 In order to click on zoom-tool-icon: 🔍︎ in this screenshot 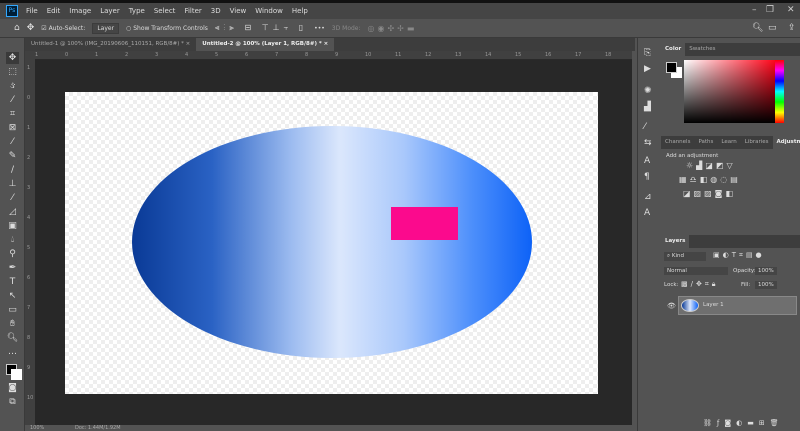, I will do `click(12, 338)`.